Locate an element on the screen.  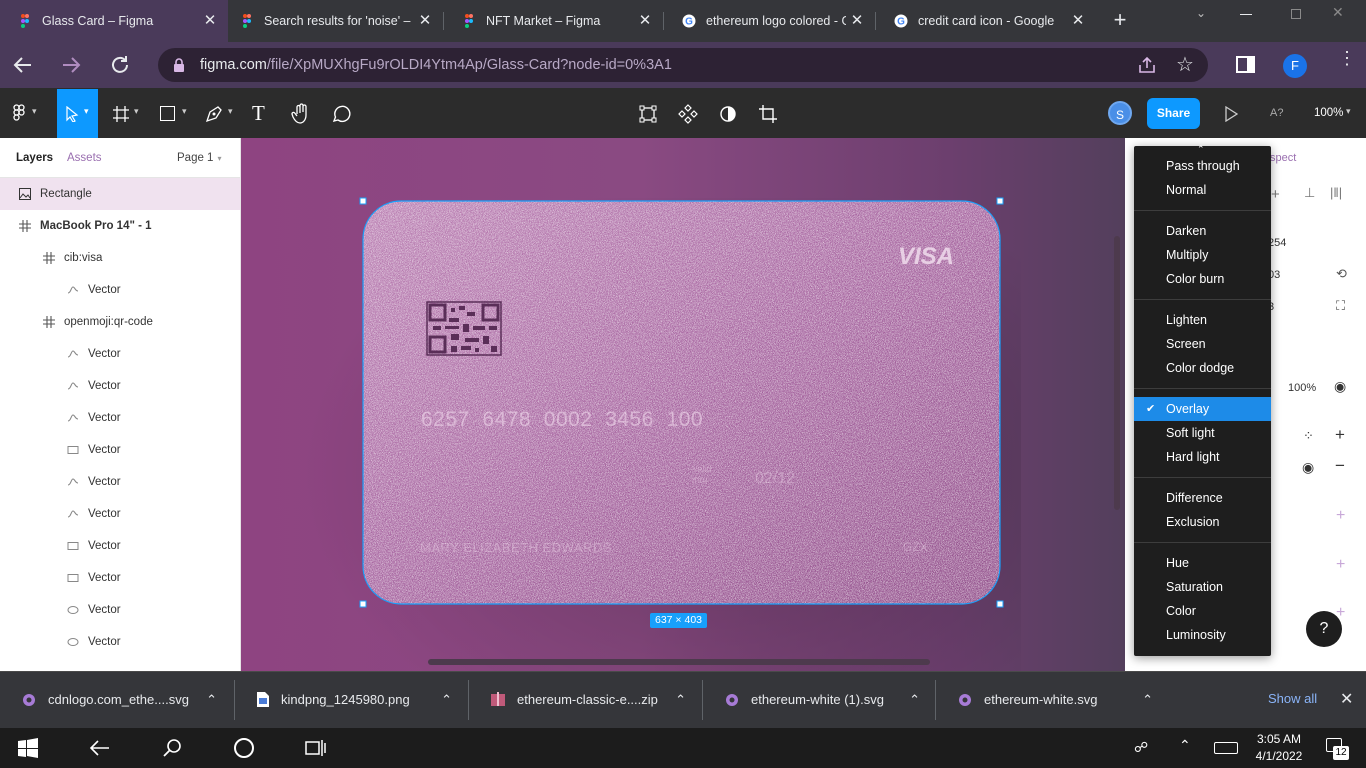
resize-to-fit-icon: ⛶ is located at coordinates (1340, 306).